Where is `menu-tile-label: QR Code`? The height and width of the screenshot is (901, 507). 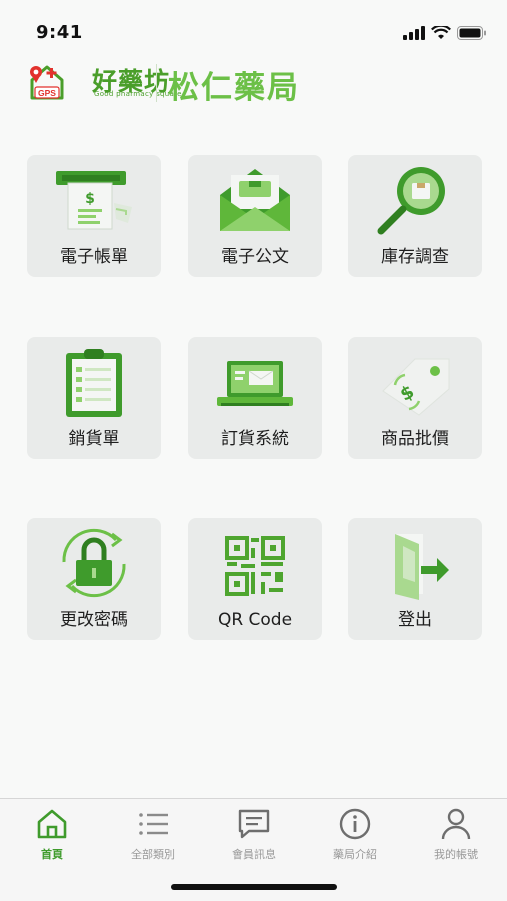 menu-tile-label: QR Code is located at coordinates (255, 620).